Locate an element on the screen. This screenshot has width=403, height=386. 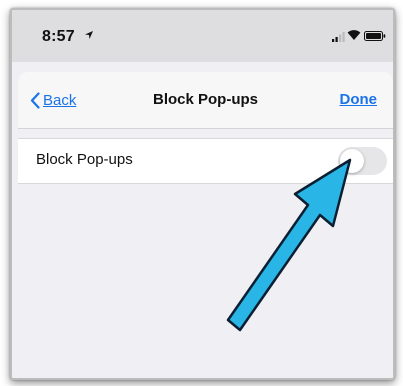
wifi-icon is located at coordinates (354, 35).